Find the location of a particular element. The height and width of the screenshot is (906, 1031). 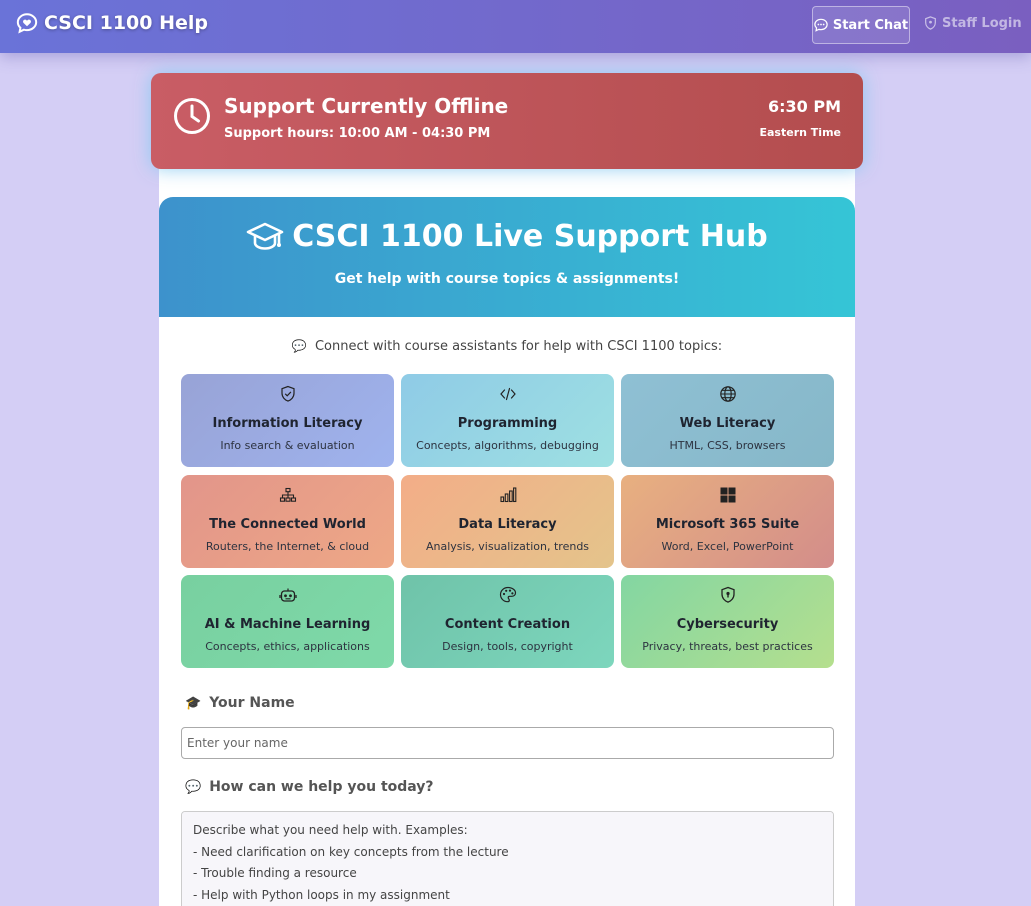

staff-login-link: Staff Login is located at coordinates (973, 23).